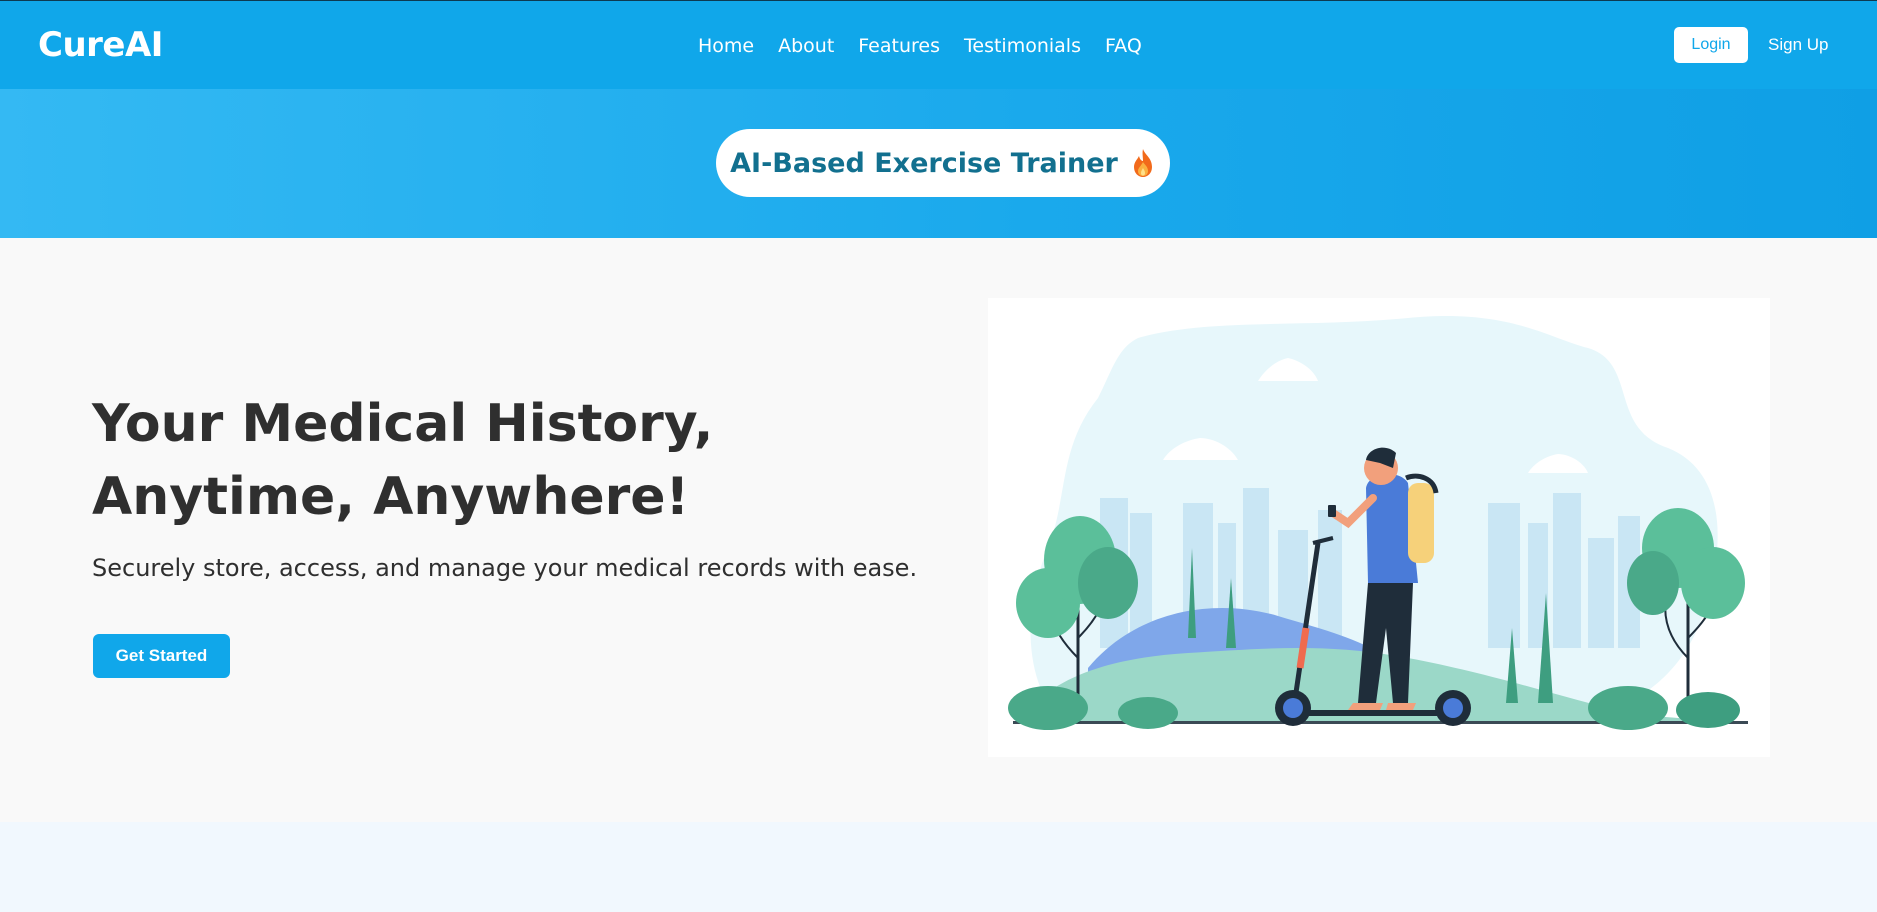 Image resolution: width=1877 pixels, height=912 pixels. What do you see at coordinates (161, 656) in the screenshot?
I see `get-started-button: Get Started` at bounding box center [161, 656].